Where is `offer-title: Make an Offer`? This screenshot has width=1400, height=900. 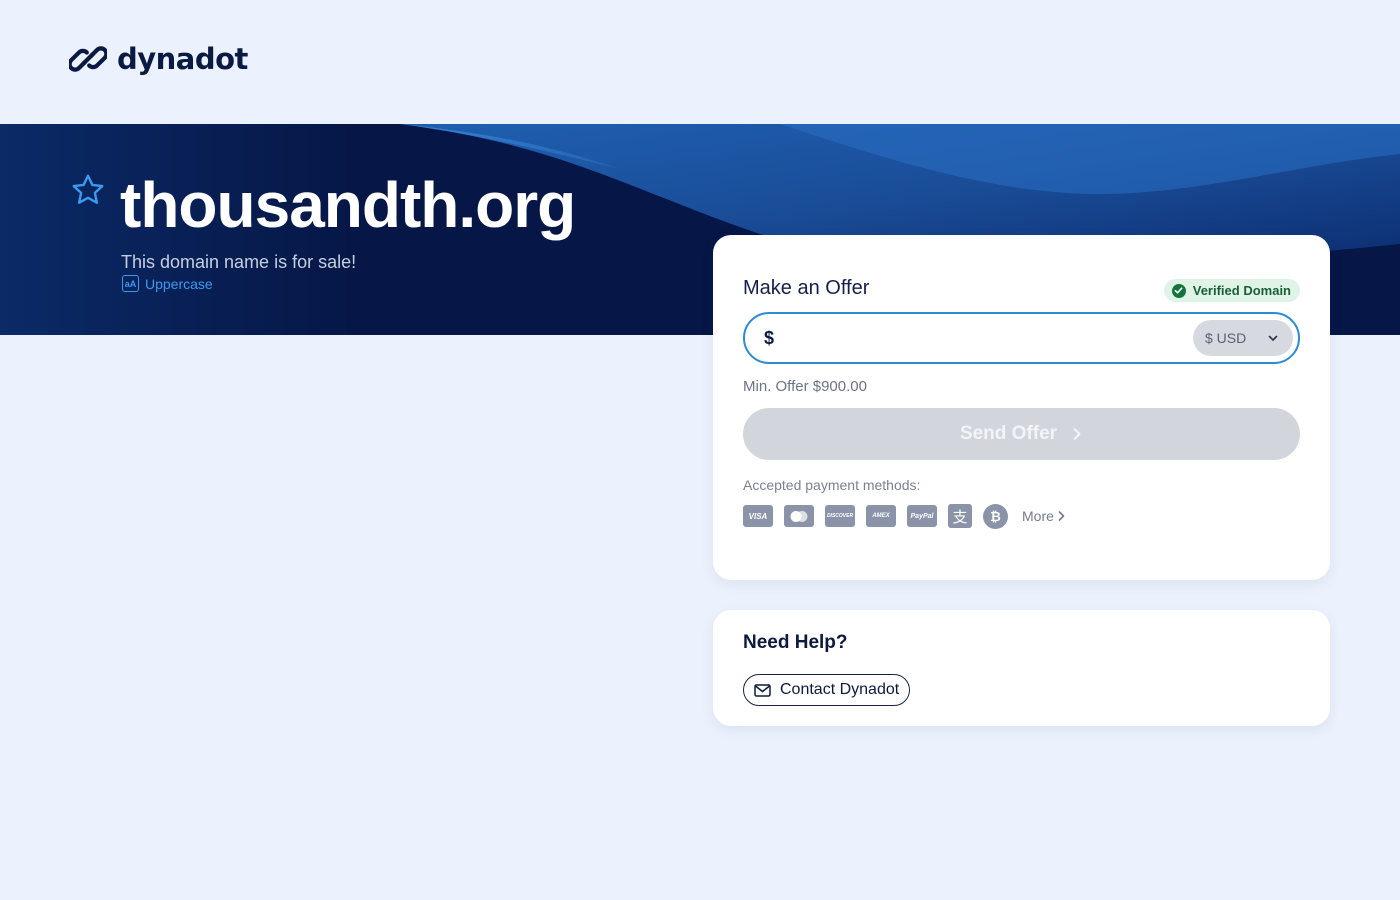 offer-title: Make an Offer is located at coordinates (806, 288).